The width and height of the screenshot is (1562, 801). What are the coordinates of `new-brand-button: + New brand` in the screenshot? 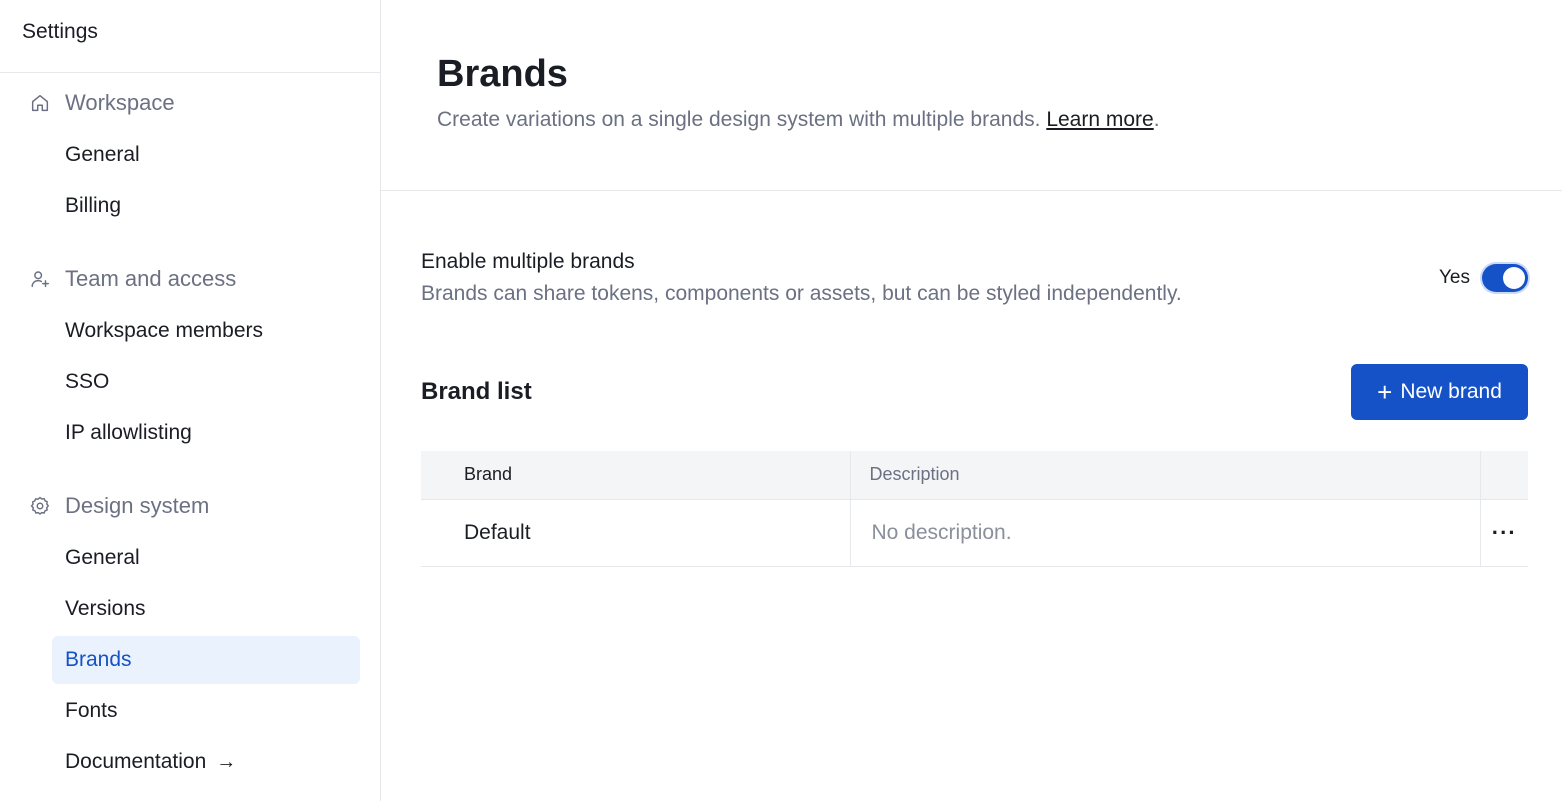 It's located at (1439, 392).